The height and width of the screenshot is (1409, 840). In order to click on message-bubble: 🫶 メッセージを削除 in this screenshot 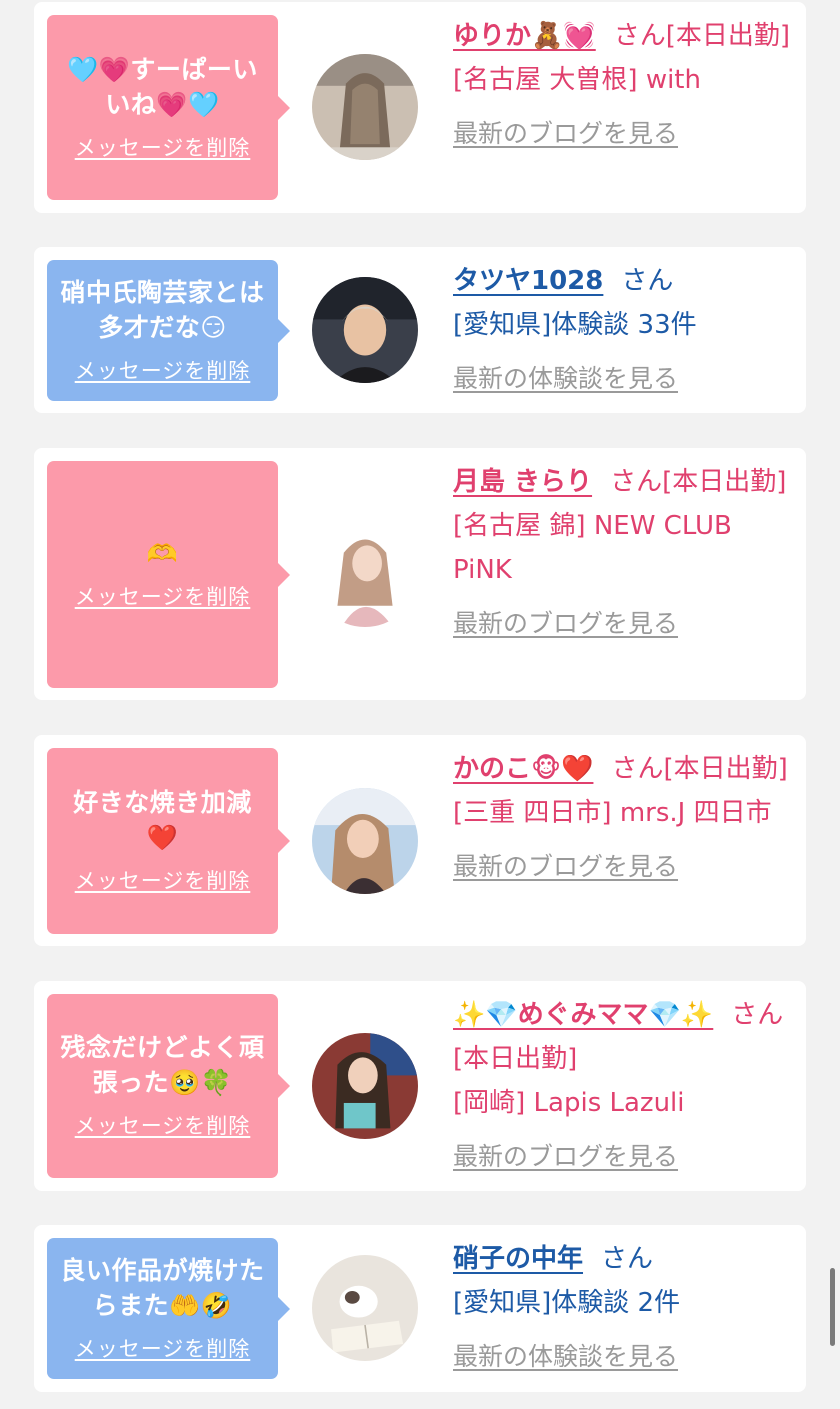, I will do `click(162, 574)`.